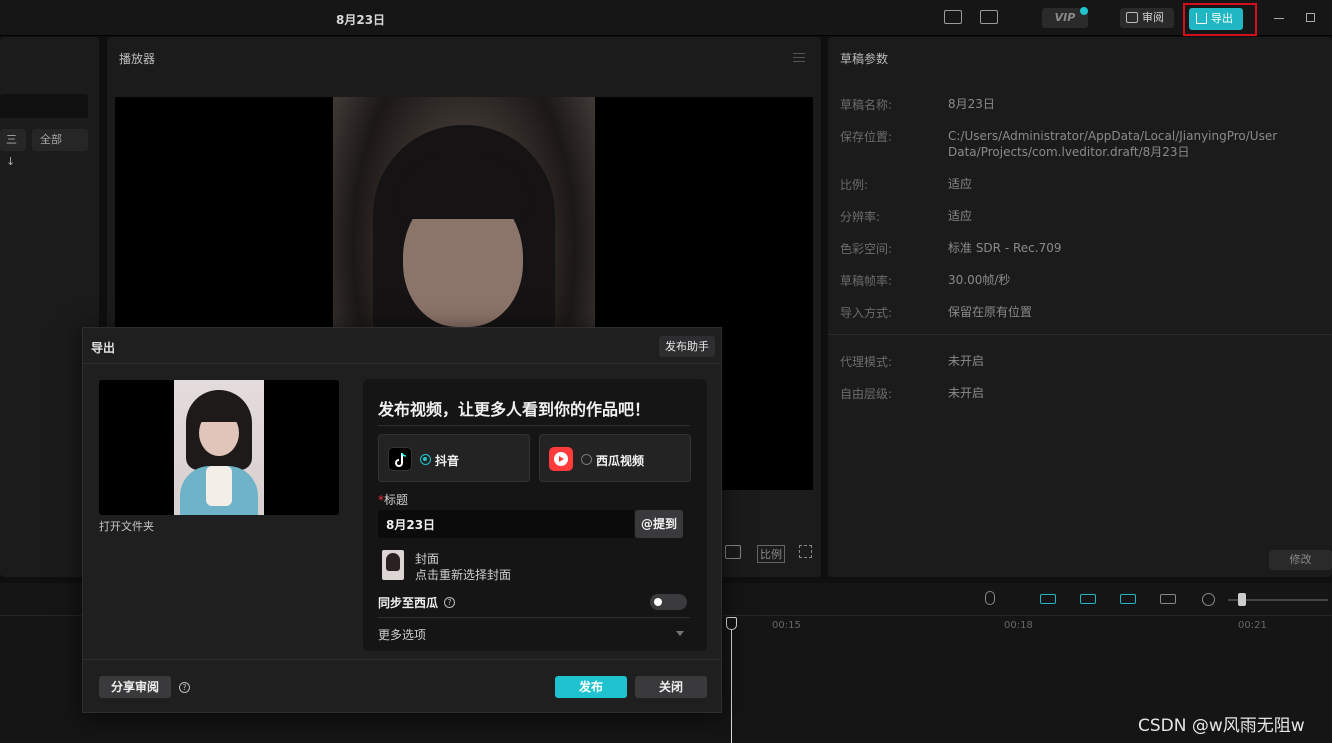 The width and height of the screenshot is (1332, 743). Describe the element at coordinates (393, 565) in the screenshot. I see `cover-thumbnail` at that location.